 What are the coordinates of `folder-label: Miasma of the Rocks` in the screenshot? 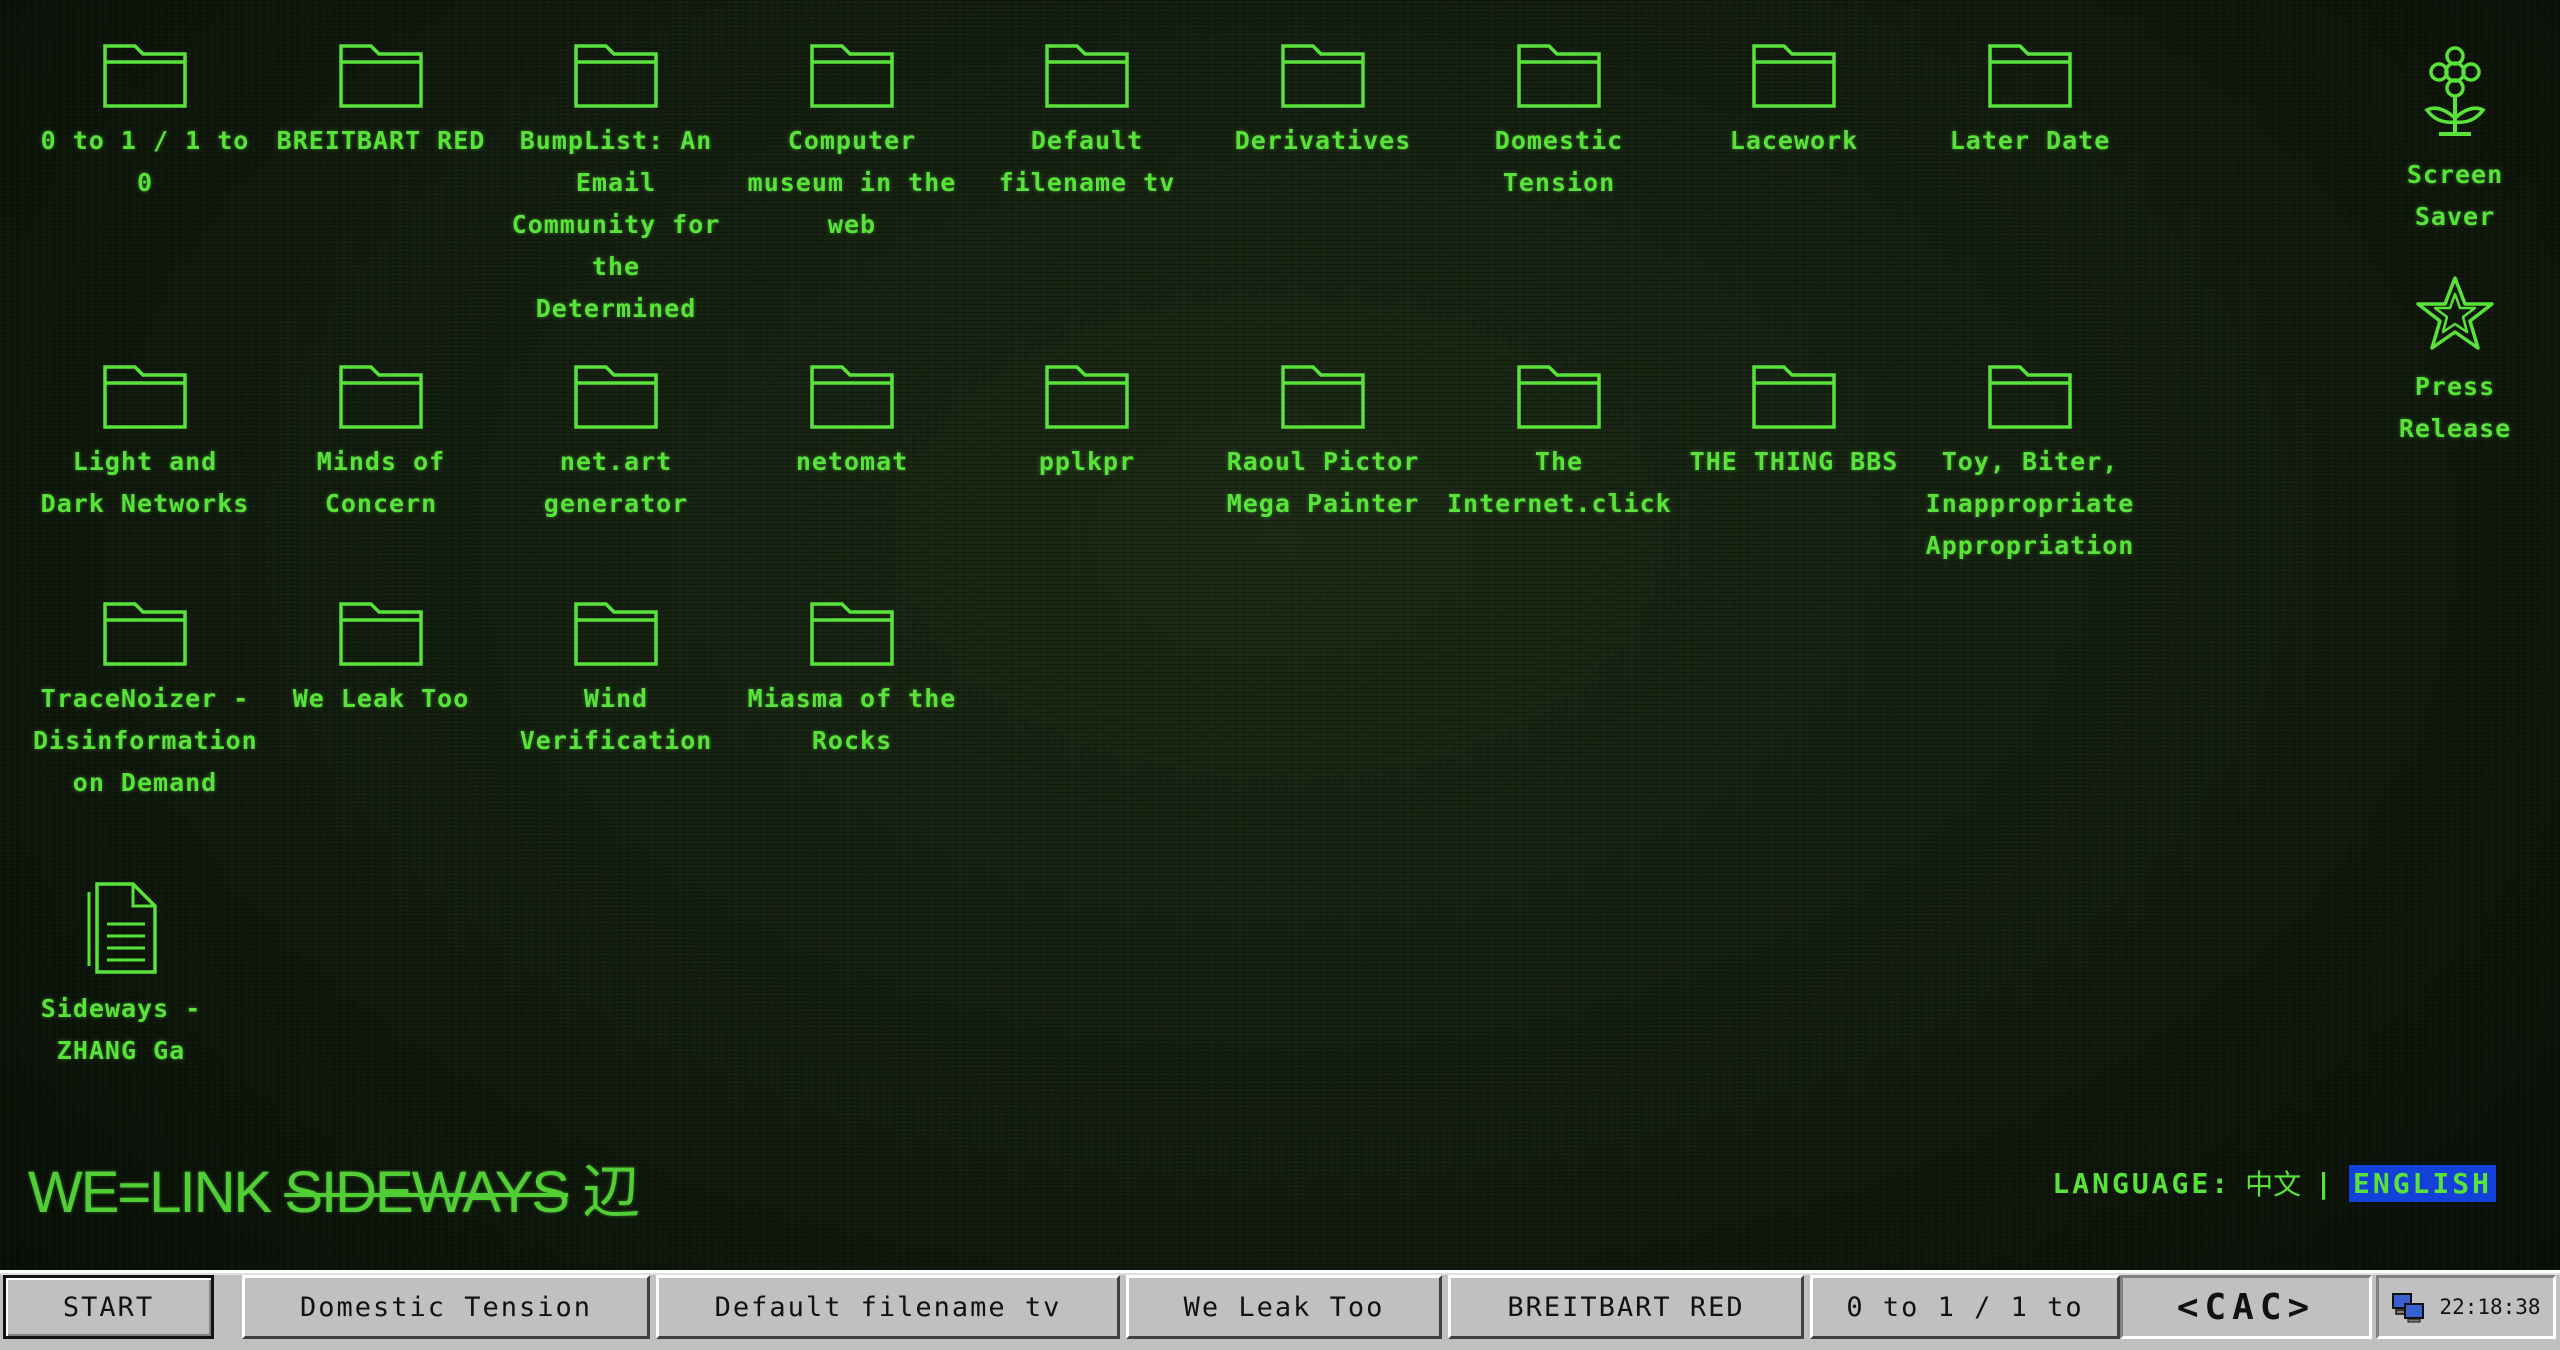 It's located at (852, 719).